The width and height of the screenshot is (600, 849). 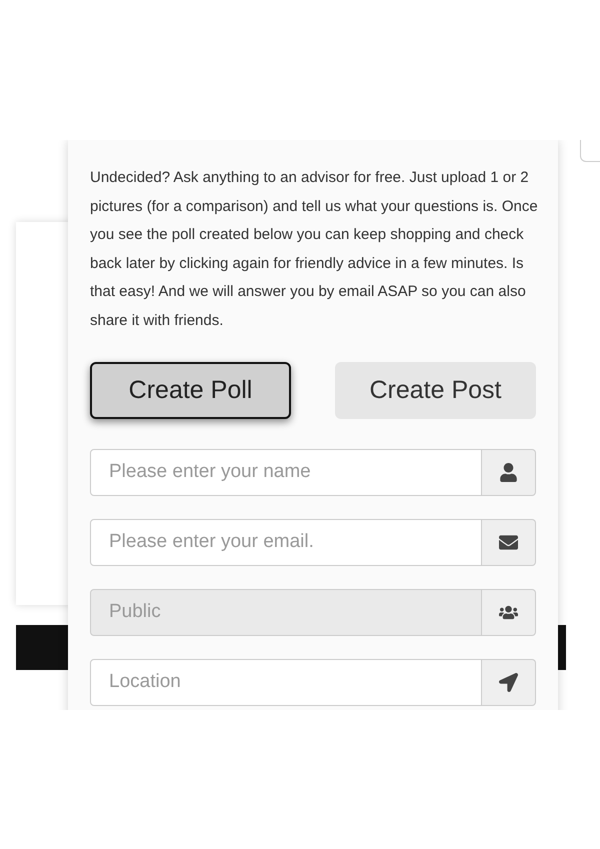 I want to click on input-field: Please enter your name, so click(x=286, y=472).